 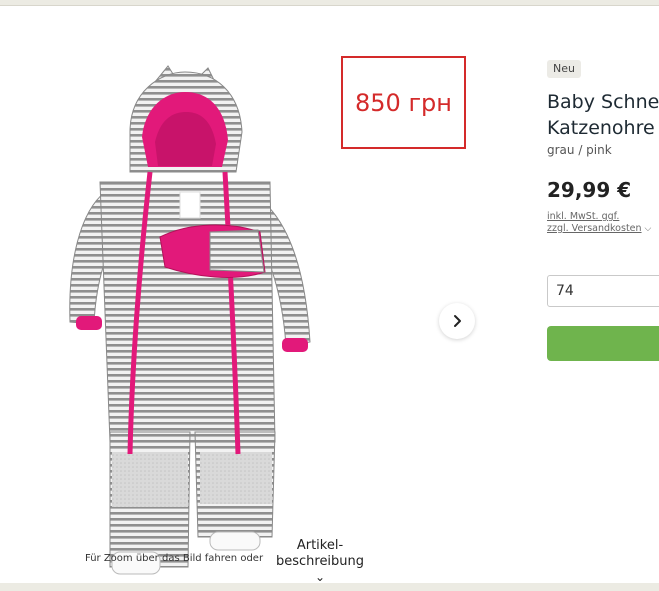 I want to click on tab-description-line2: beschreibung, so click(x=320, y=561).